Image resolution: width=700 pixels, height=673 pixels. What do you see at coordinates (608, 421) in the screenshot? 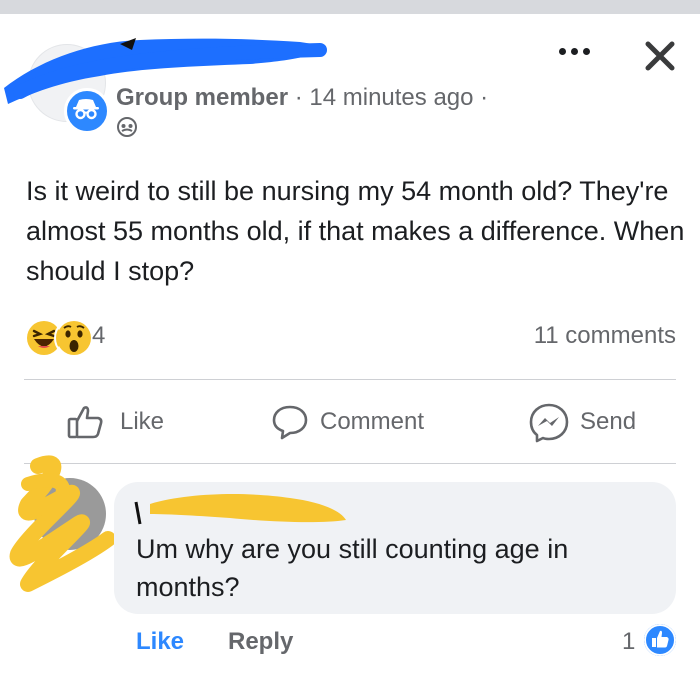
I see `send-label: Send` at bounding box center [608, 421].